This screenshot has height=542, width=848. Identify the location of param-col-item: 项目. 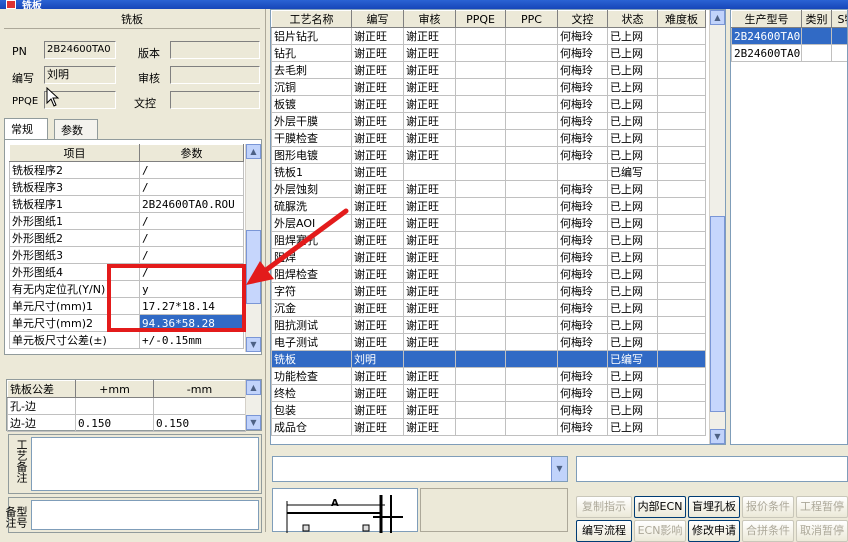
(75, 153).